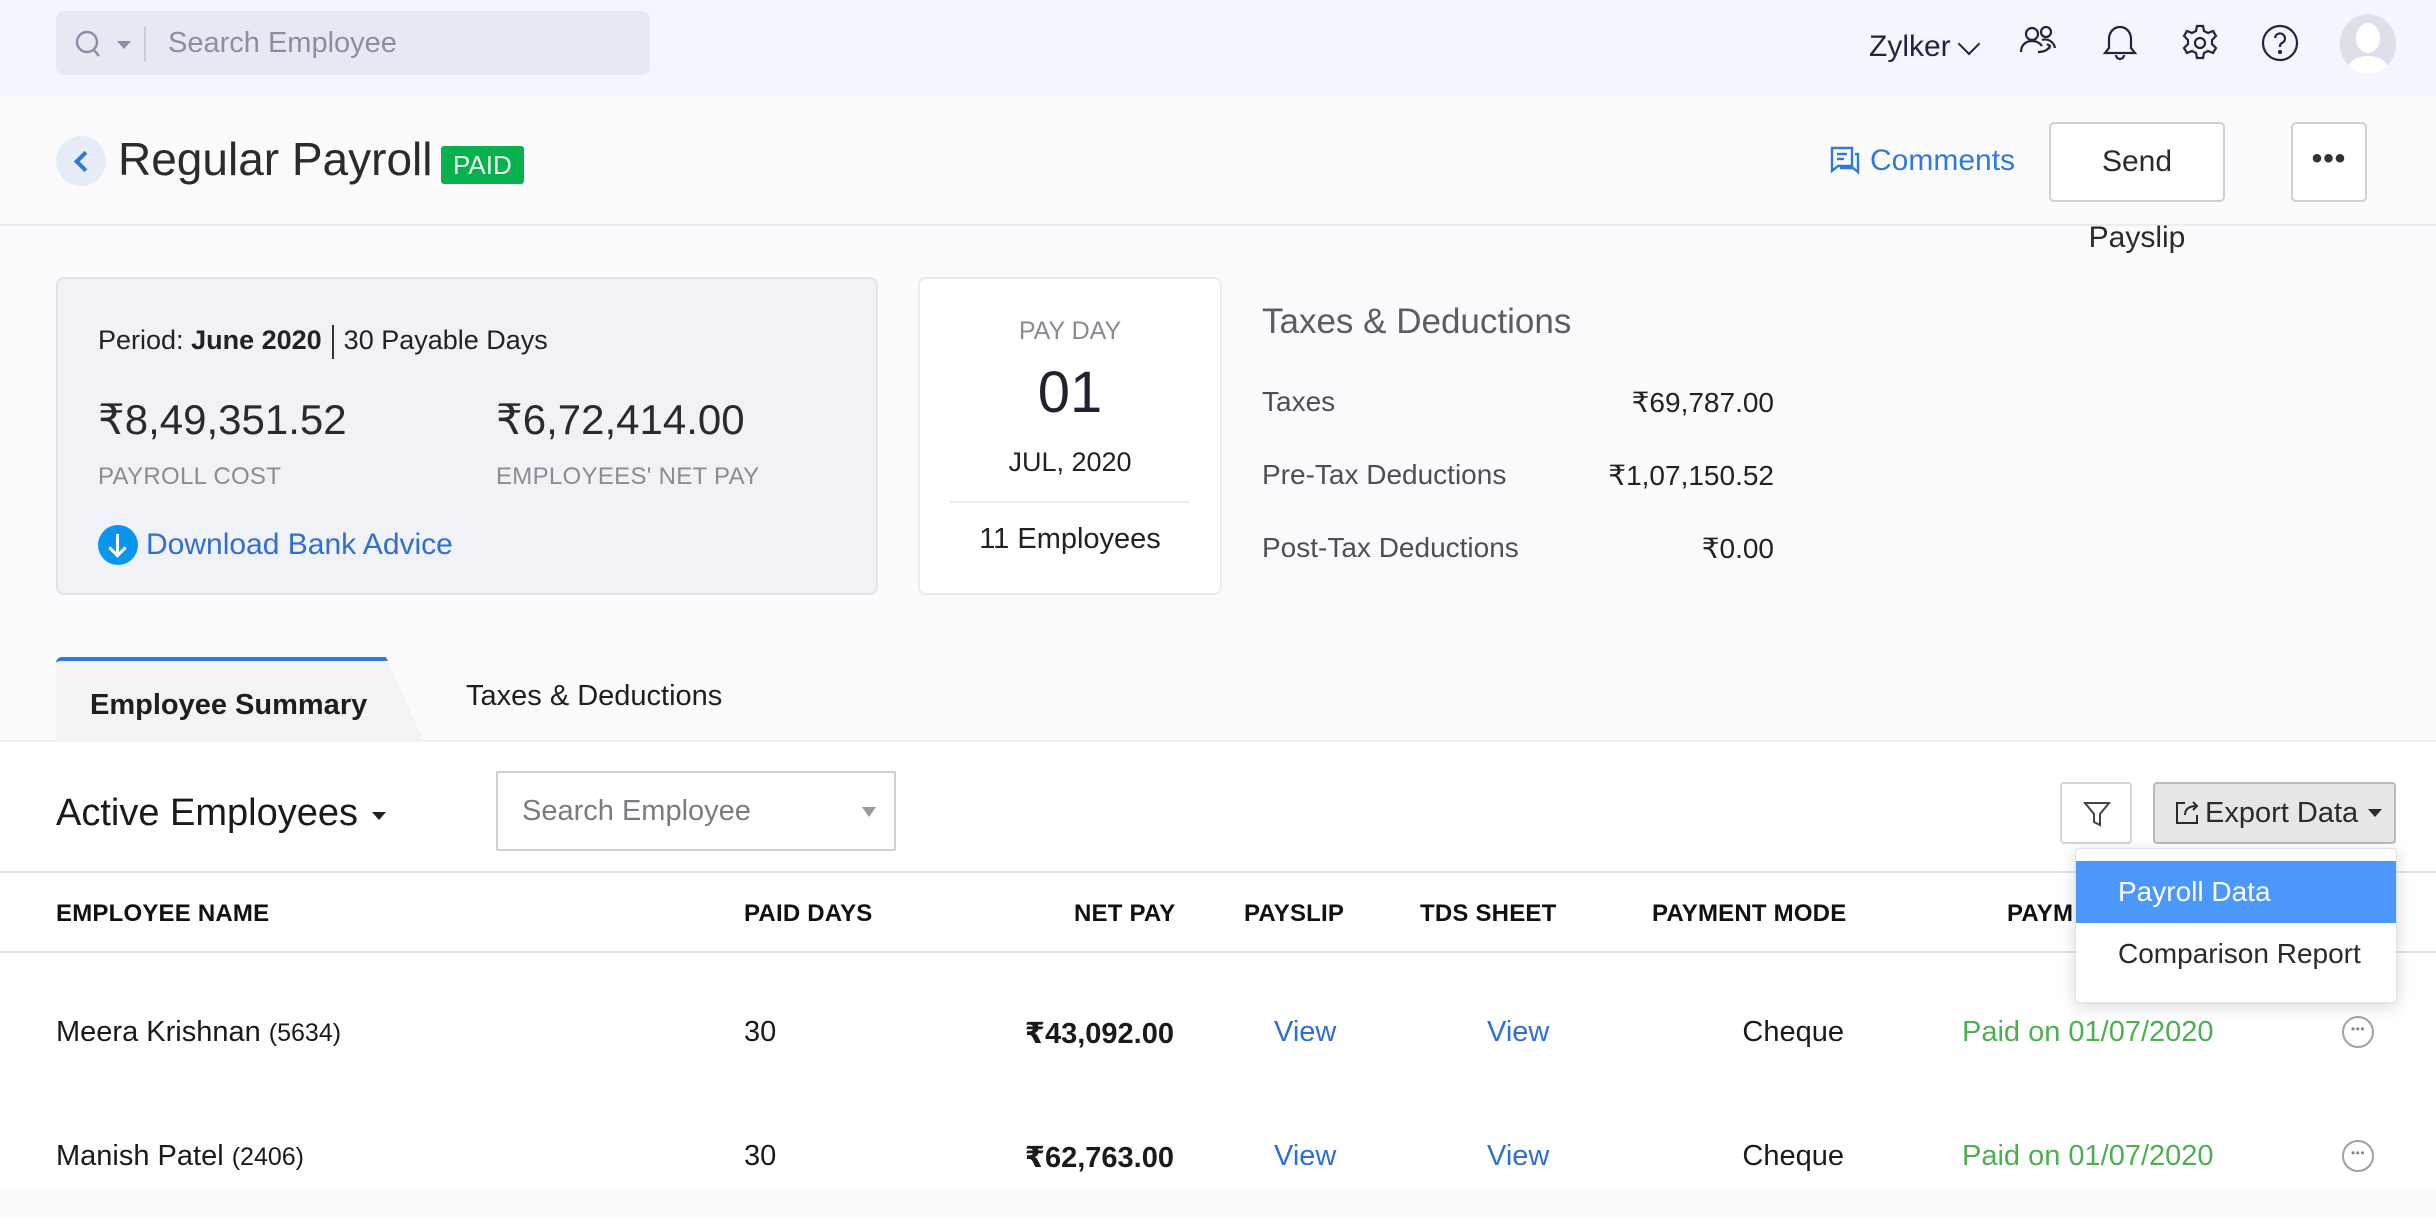 This screenshot has height=1218, width=2436. I want to click on search-scope-dropdown-icon, so click(124, 45).